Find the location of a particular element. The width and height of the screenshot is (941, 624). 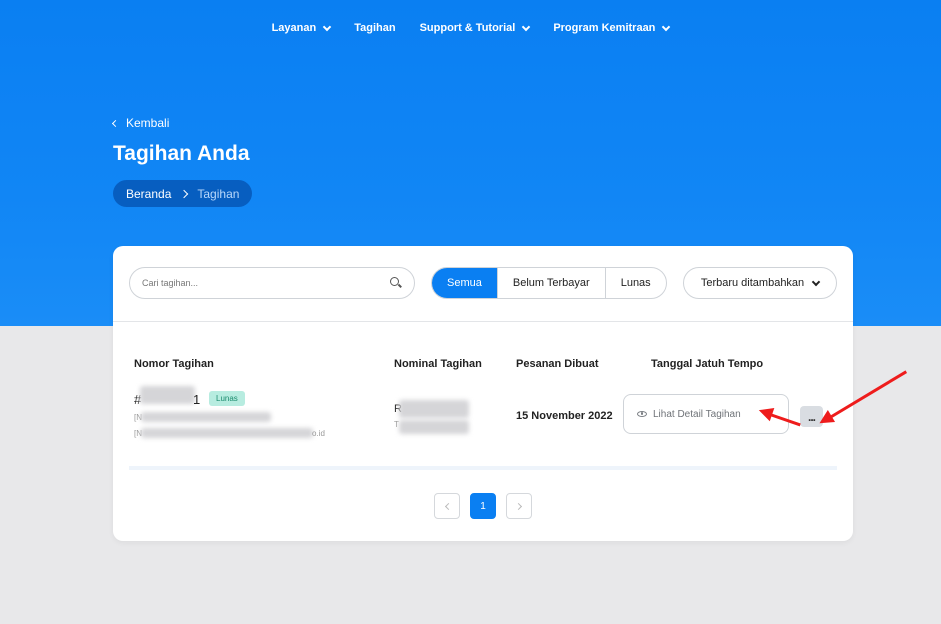

filter-semua: Semua is located at coordinates (464, 283).